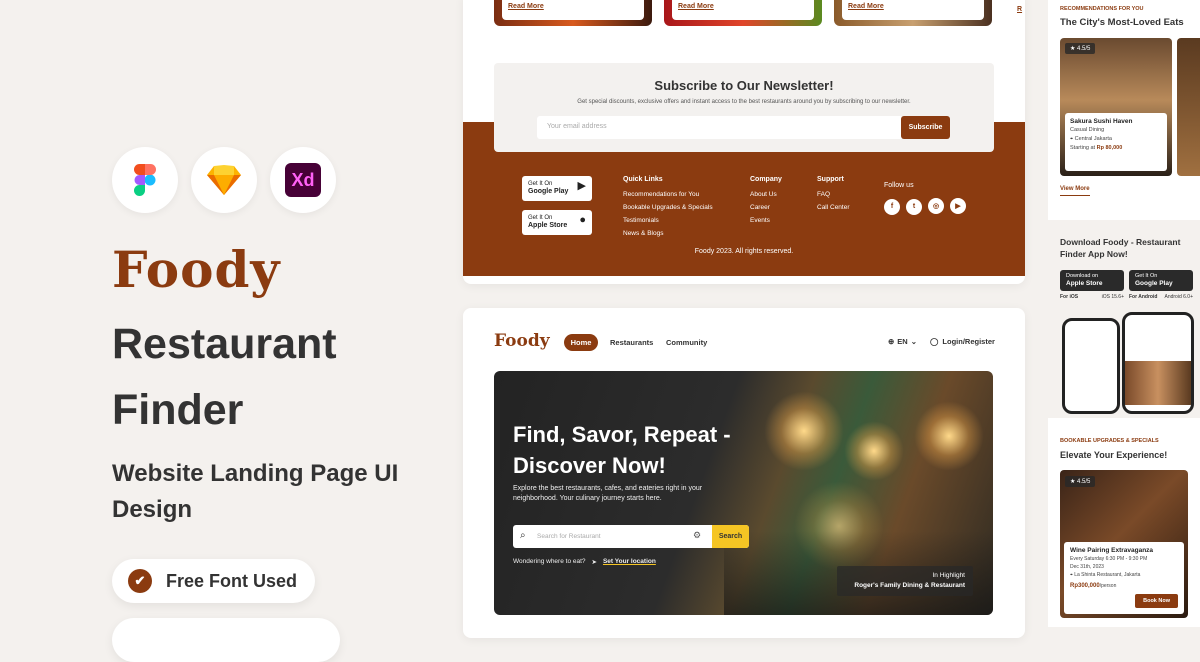 This screenshot has height=662, width=1200. I want to click on copyright: Foody 2023. All rights reserved., so click(744, 251).